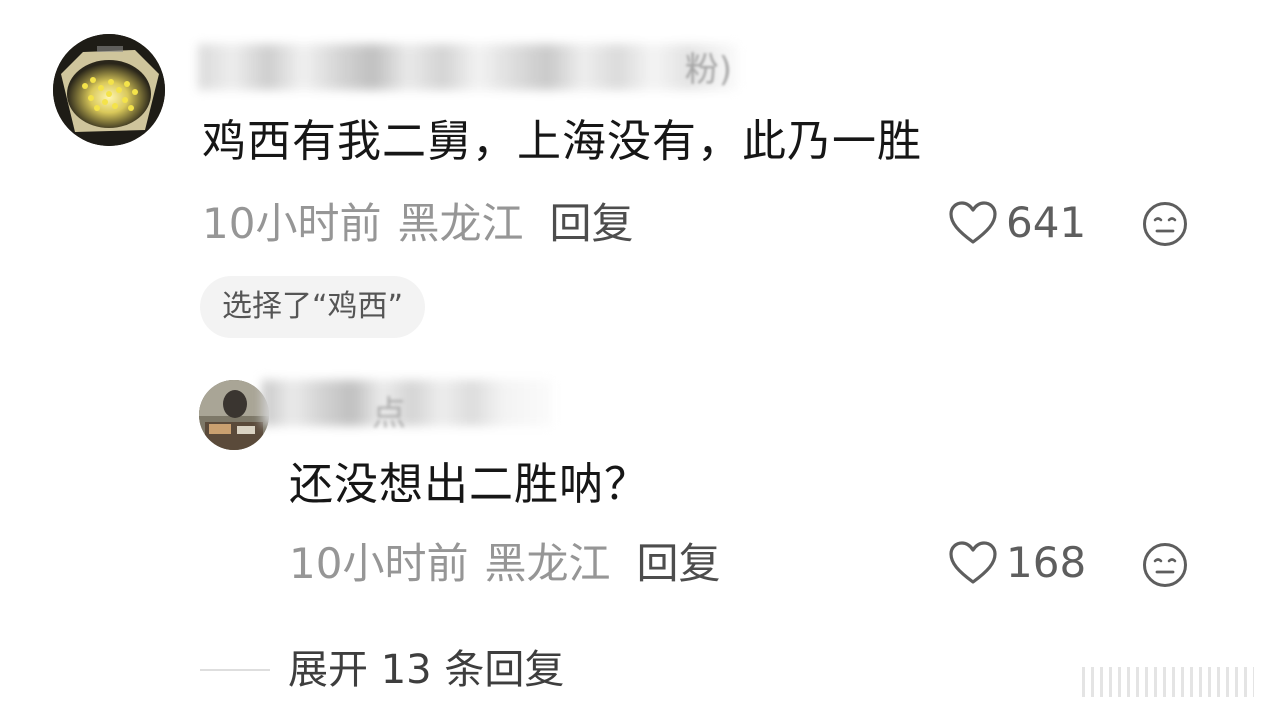 The width and height of the screenshot is (1264, 711). What do you see at coordinates (1046, 222) in the screenshot?
I see `comment-like-count: 641` at bounding box center [1046, 222].